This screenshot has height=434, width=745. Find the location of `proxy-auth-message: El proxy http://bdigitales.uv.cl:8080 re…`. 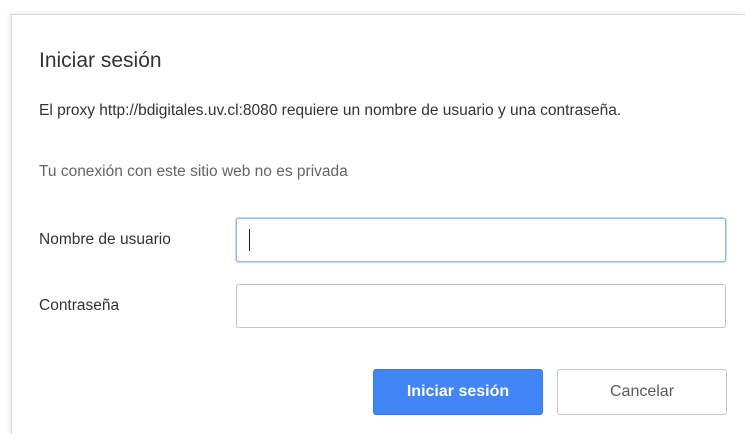

proxy-auth-message: El proxy http://bdigitales.uv.cl:8080 re… is located at coordinates (330, 110).